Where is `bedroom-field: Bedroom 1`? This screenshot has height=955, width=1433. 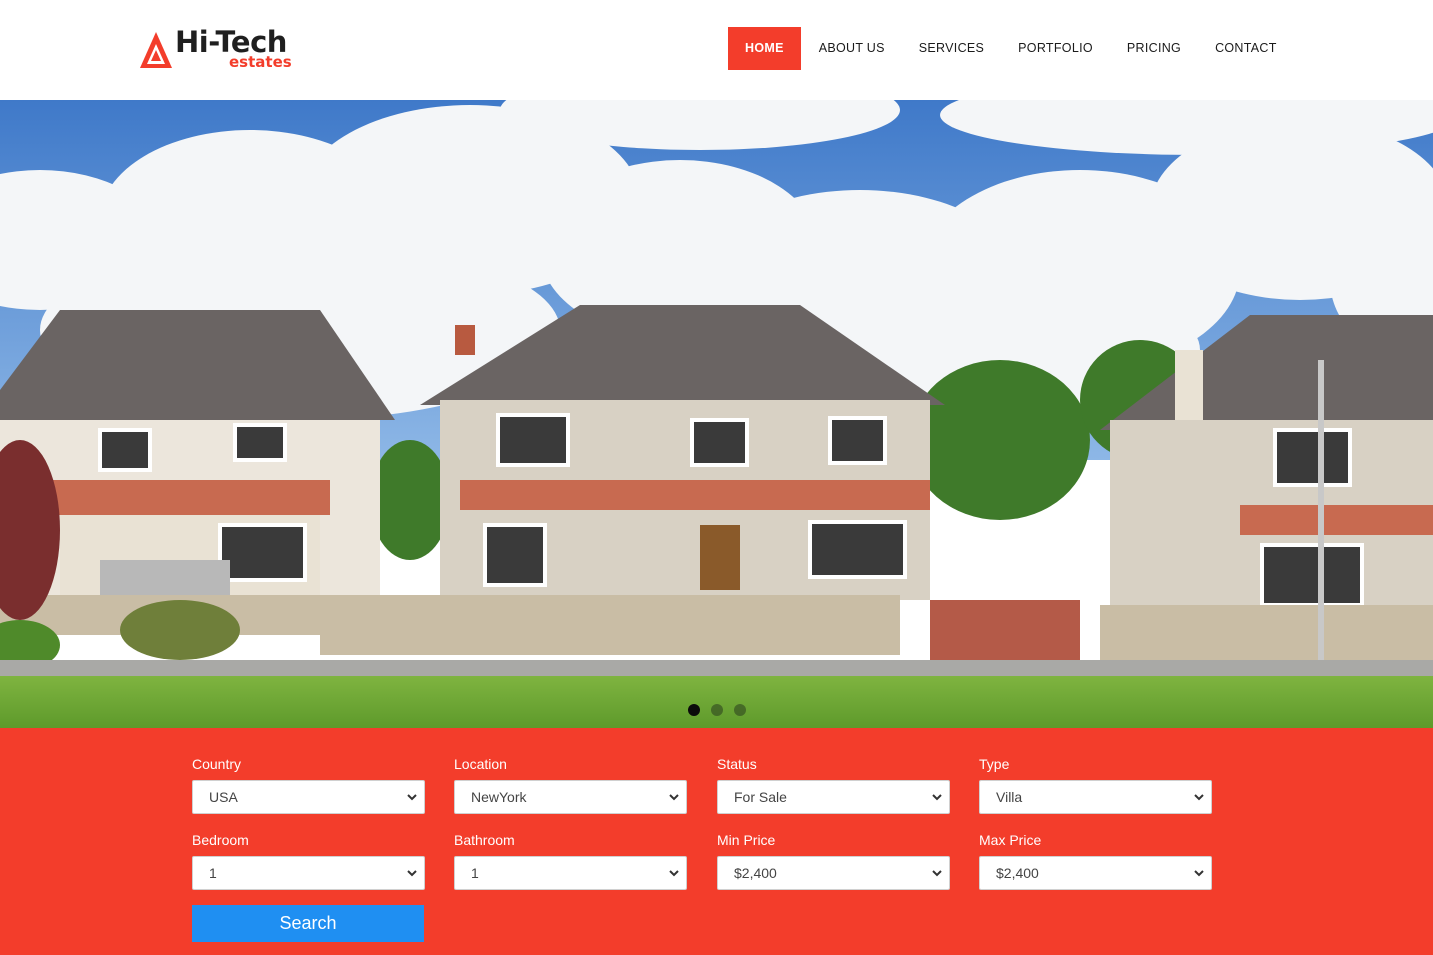
bedroom-field: Bedroom 1 is located at coordinates (308, 861).